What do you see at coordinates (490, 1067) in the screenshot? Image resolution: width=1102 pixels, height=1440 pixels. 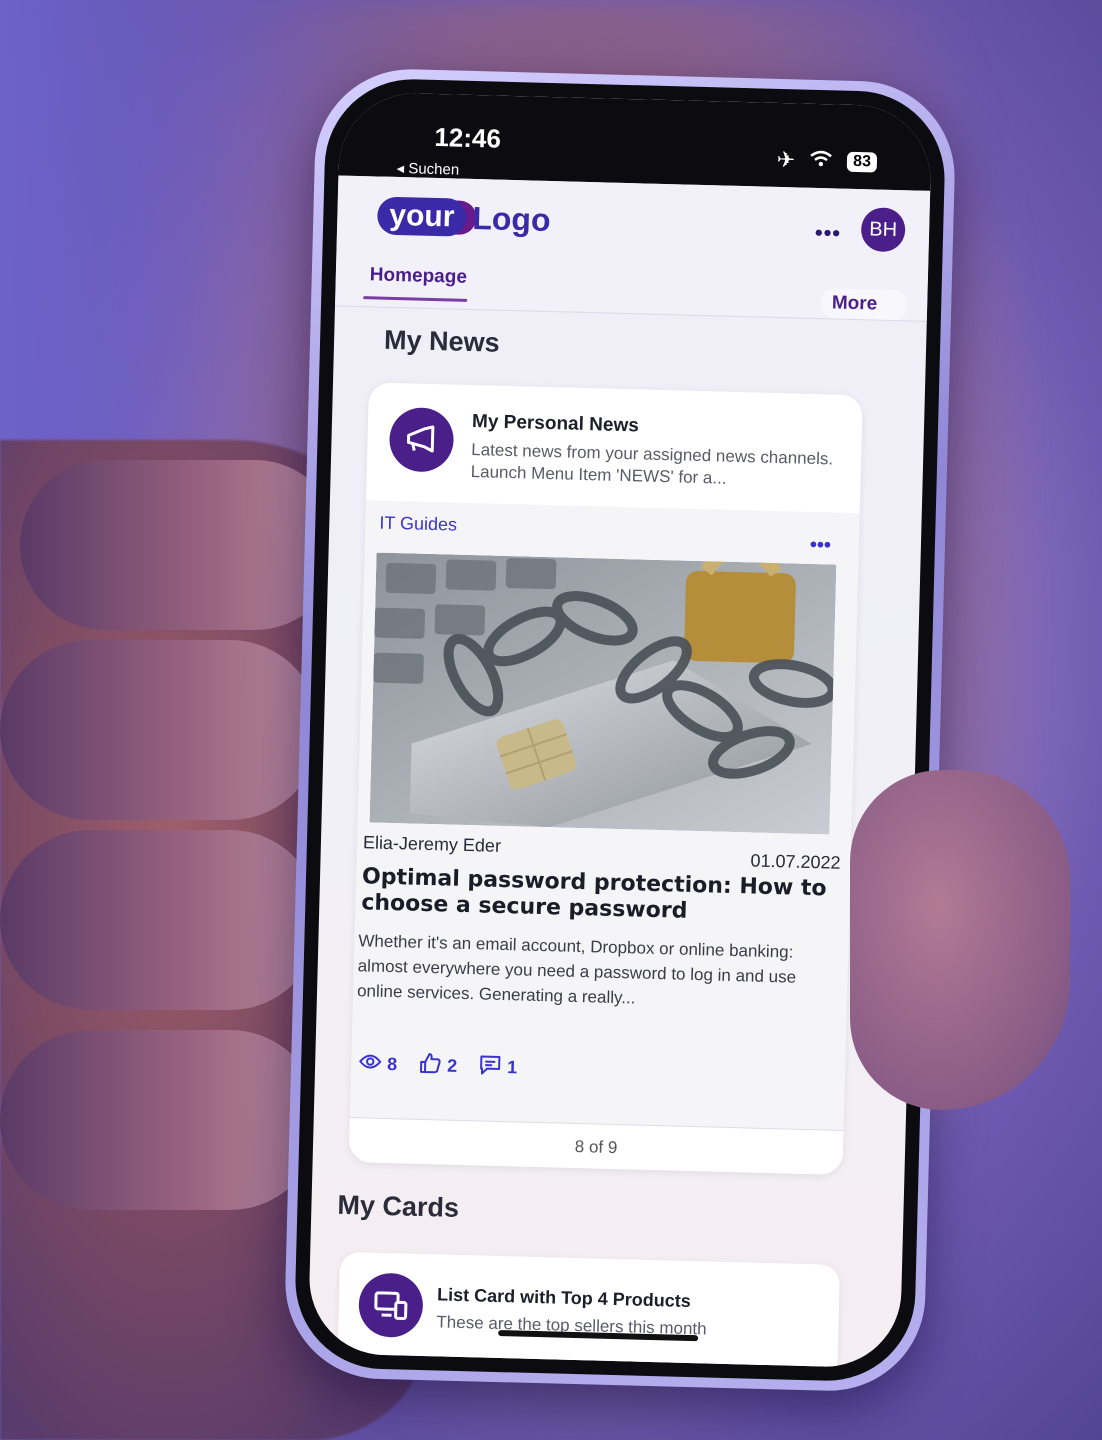 I see `comment-icon` at bounding box center [490, 1067].